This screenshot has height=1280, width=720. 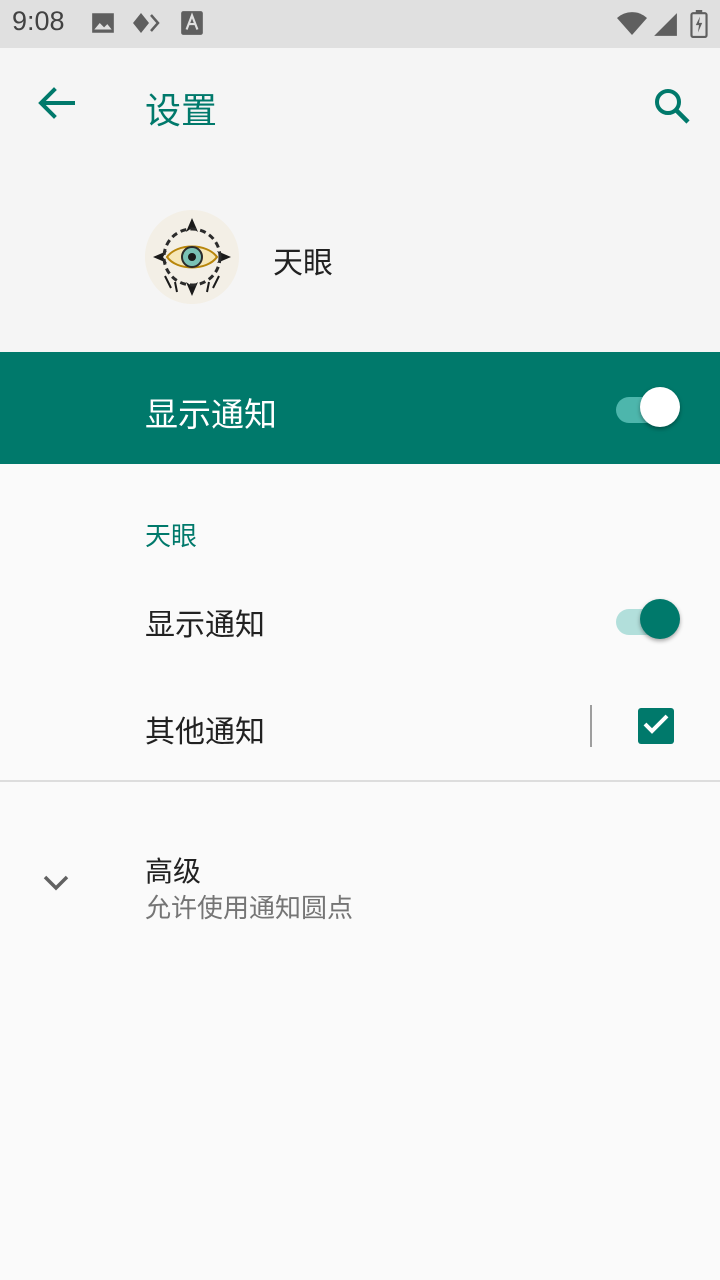 I want to click on chevron-down-icon, so click(x=56, y=883).